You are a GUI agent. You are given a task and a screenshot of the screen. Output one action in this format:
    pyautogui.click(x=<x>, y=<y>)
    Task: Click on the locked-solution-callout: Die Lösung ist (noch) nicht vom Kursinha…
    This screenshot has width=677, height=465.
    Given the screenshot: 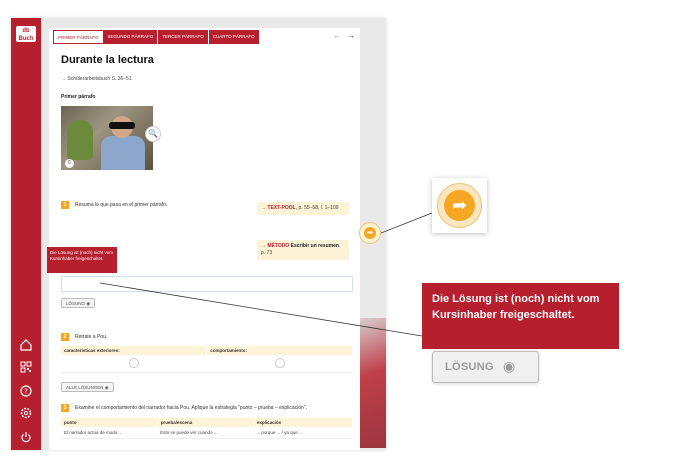 What is the action you would take?
    pyautogui.click(x=520, y=316)
    